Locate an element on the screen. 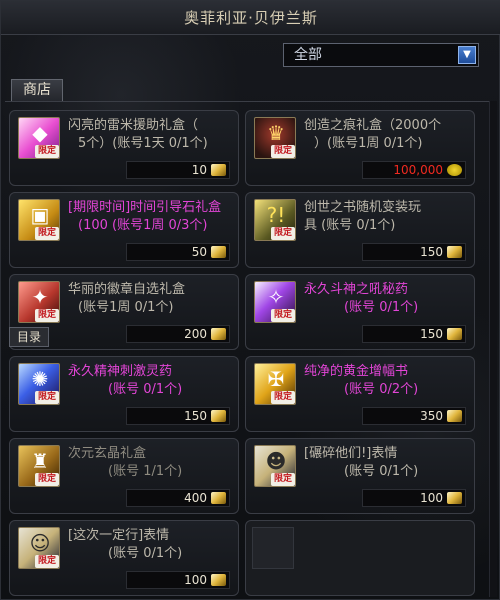 Image resolution: width=500 pixels, height=600 pixels. badge-box-icon: ✦ 限定 is located at coordinates (39, 302).